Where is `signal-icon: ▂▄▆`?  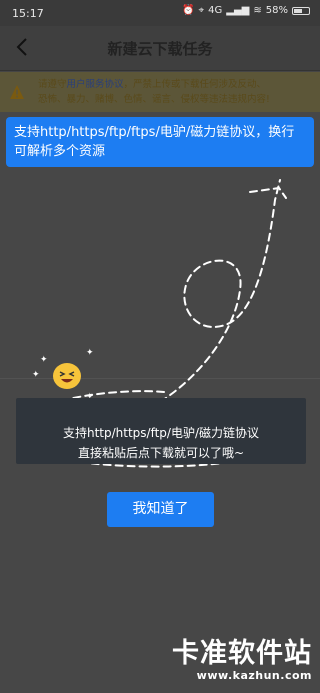 signal-icon: ▂▄▆ is located at coordinates (238, 10).